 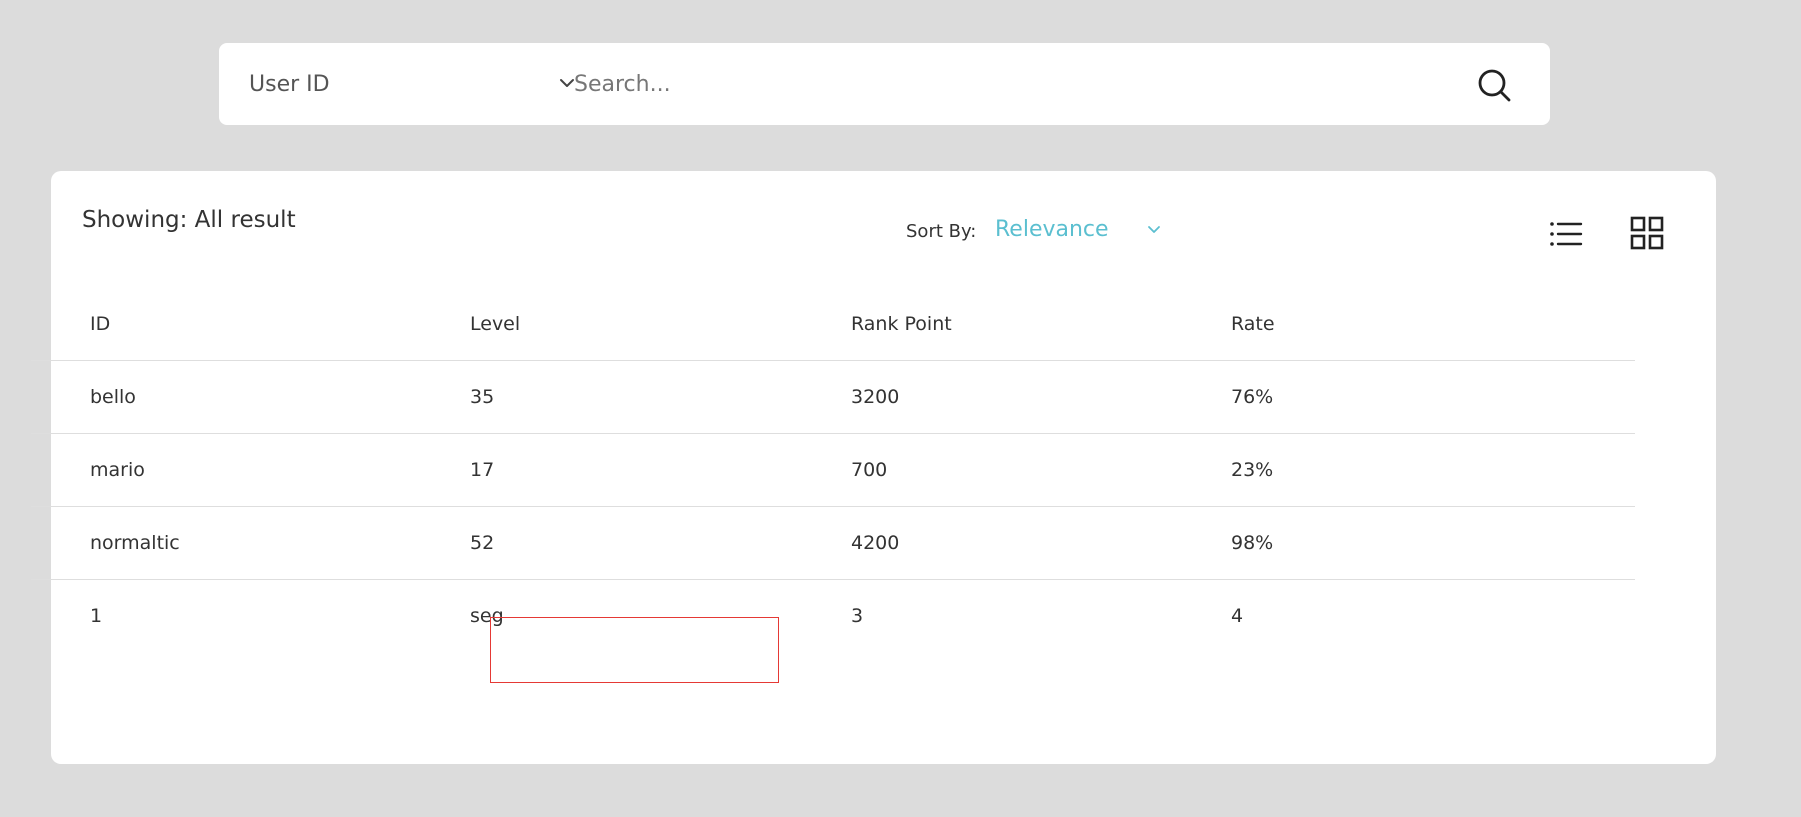 I want to click on sort-select: Relevance, so click(x=1090, y=233).